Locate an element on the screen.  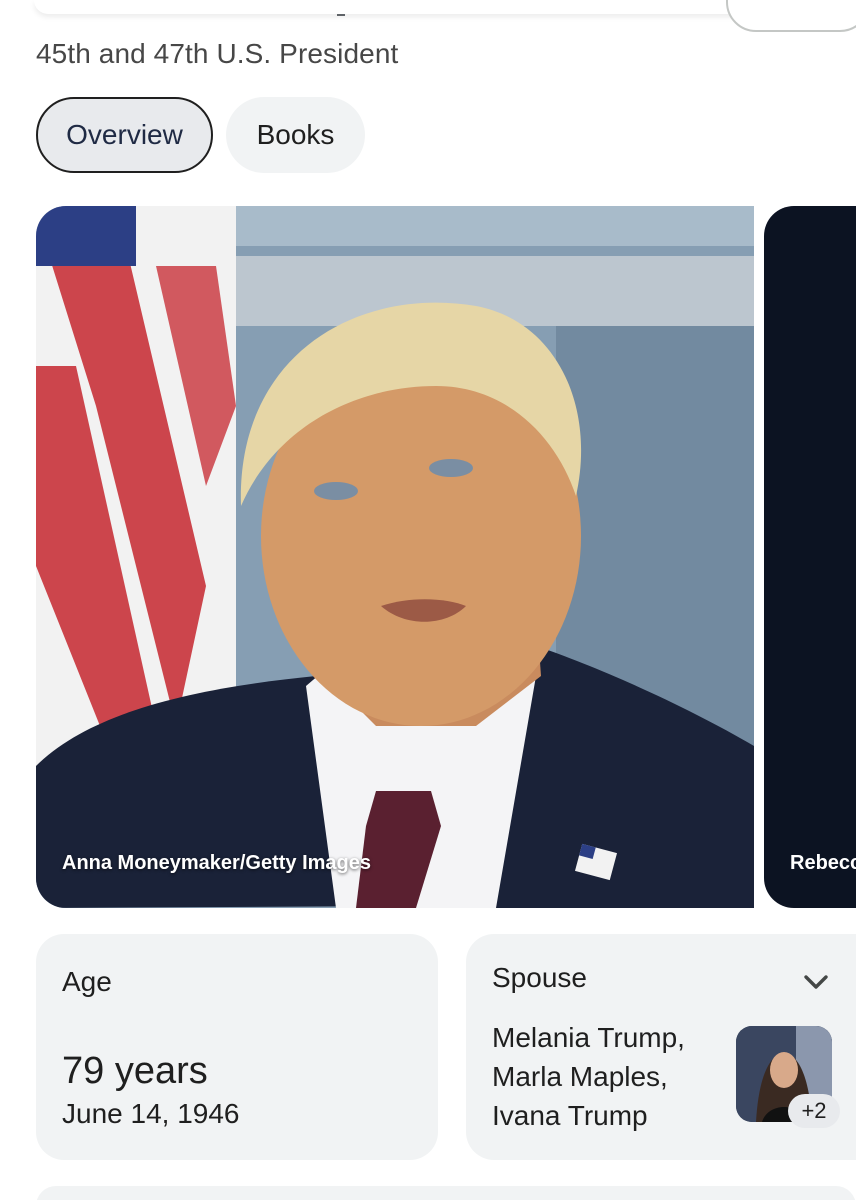
tab-overview: Overview is located at coordinates (124, 135).